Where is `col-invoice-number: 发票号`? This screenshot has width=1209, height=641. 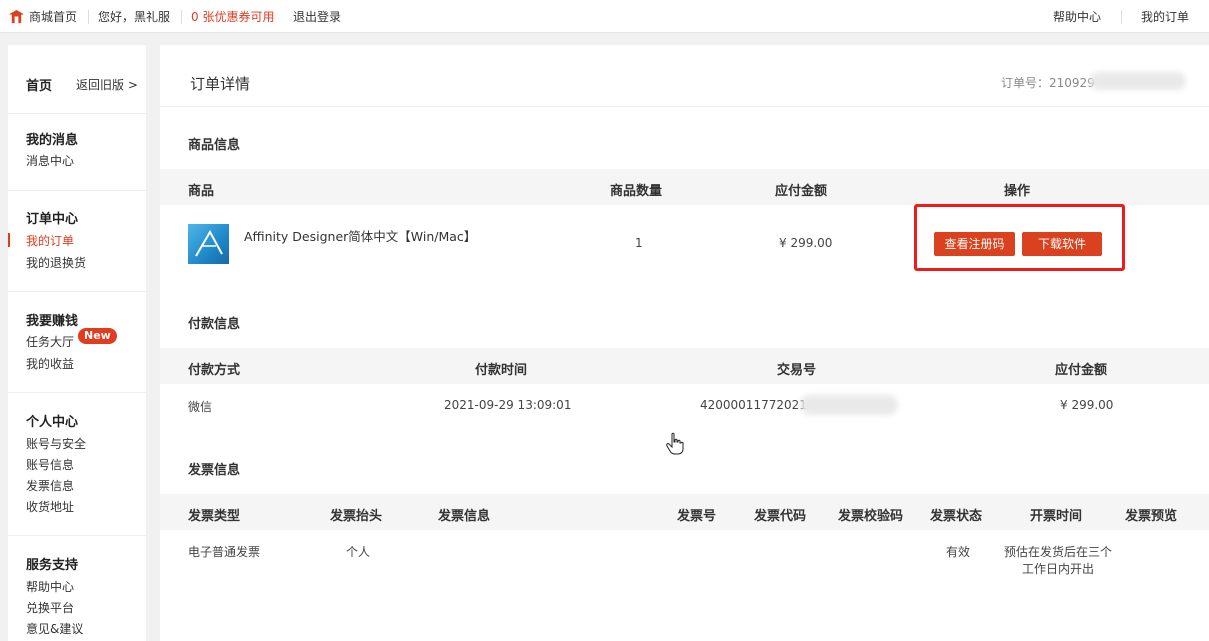 col-invoice-number: 发票号 is located at coordinates (697, 516).